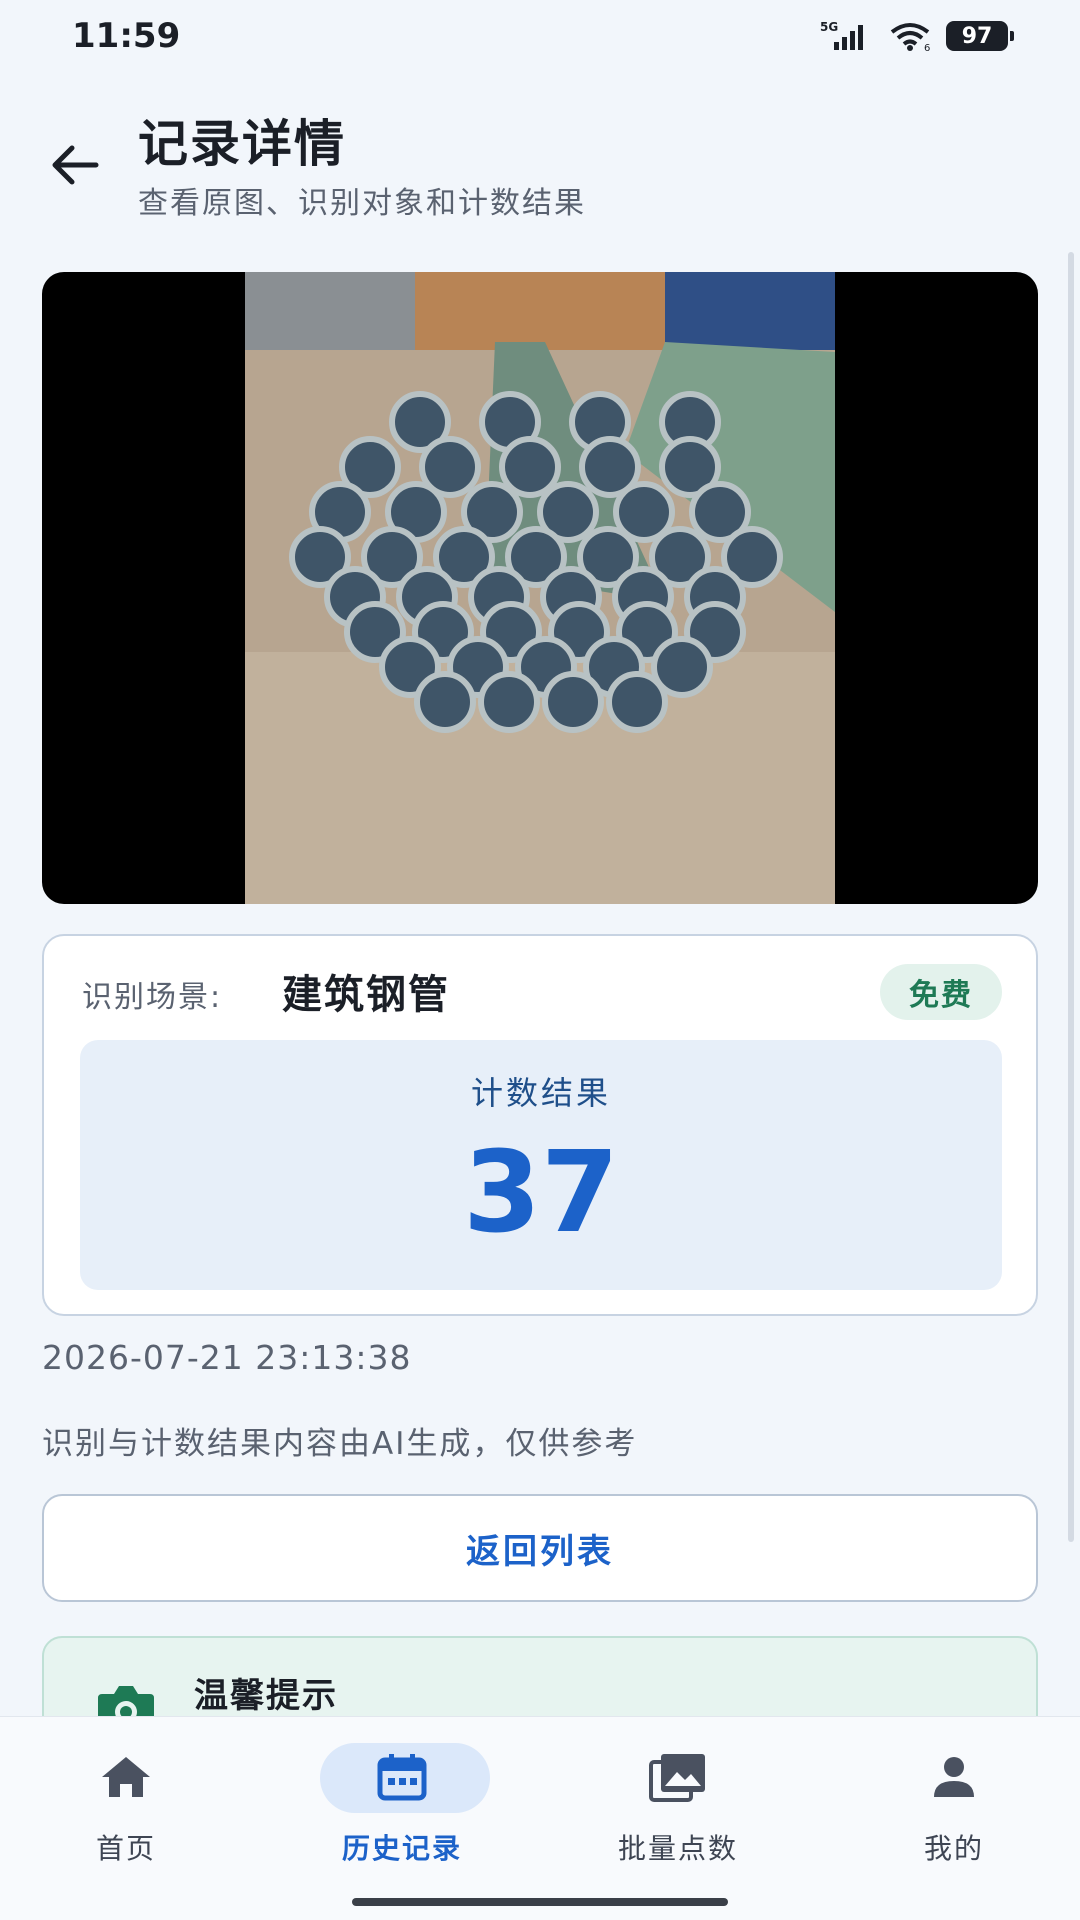 This screenshot has width=1080, height=1920. I want to click on cellular-signal-icon: 5G, so click(841, 35).